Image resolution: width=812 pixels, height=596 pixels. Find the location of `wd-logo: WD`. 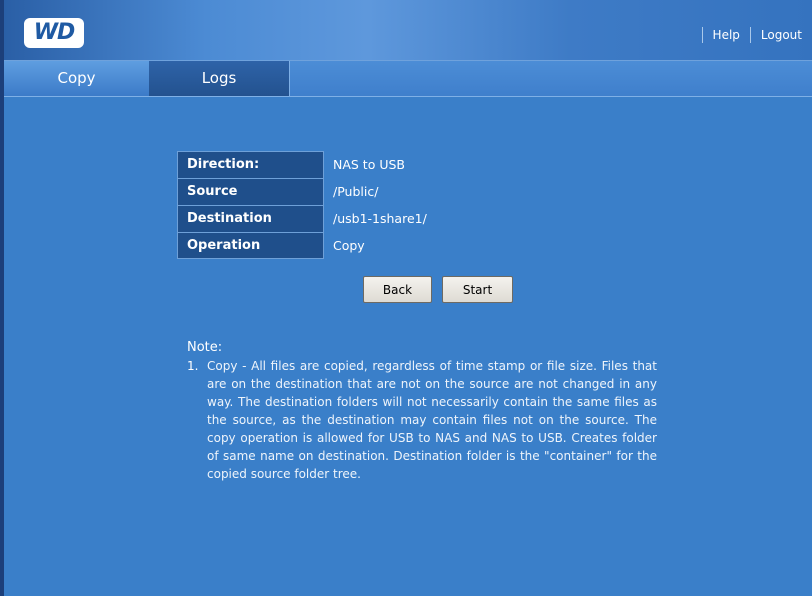

wd-logo: WD is located at coordinates (54, 33).